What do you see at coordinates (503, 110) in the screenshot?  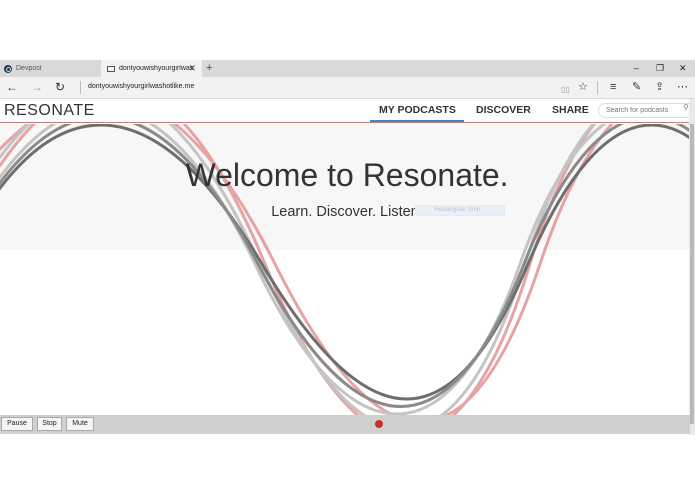 I see `nav-discover: DISCOVER` at bounding box center [503, 110].